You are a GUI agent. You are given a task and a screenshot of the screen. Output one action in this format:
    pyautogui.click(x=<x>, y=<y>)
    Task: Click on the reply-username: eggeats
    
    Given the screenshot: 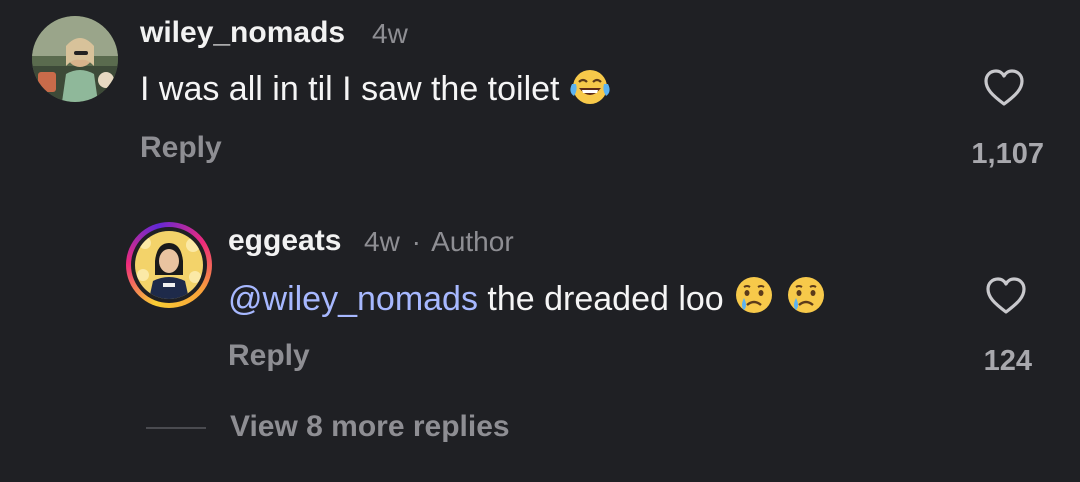 What is the action you would take?
    pyautogui.click(x=284, y=241)
    